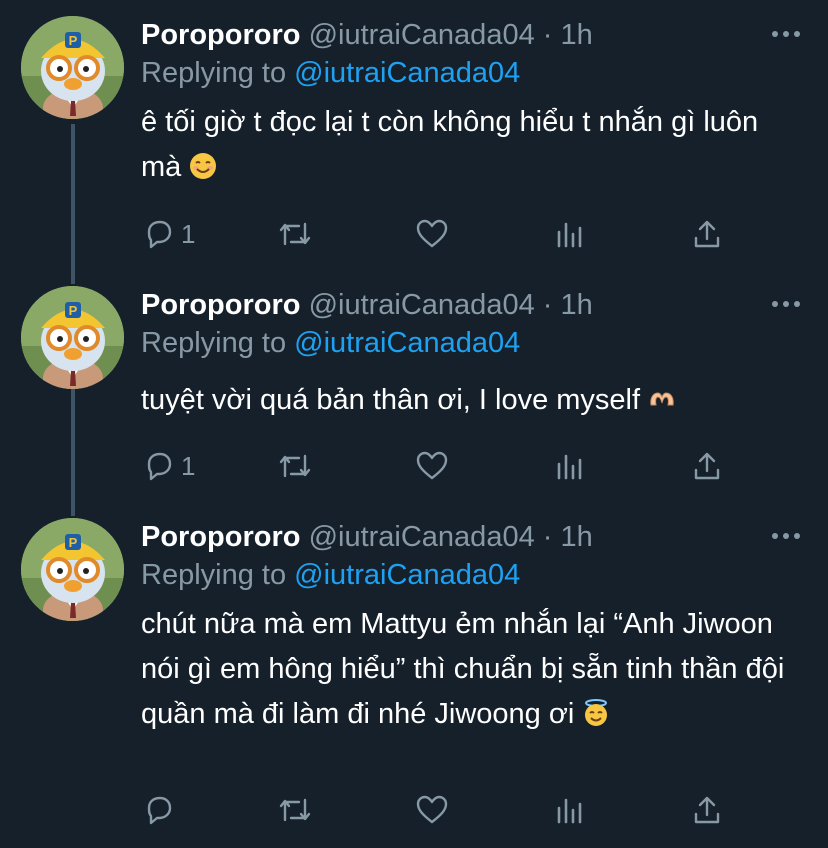 The width and height of the screenshot is (828, 848). Describe the element at coordinates (391, 400) in the screenshot. I see `tweet-text-content: tuyệt vời quá bản thân ơi, I love myself` at that location.